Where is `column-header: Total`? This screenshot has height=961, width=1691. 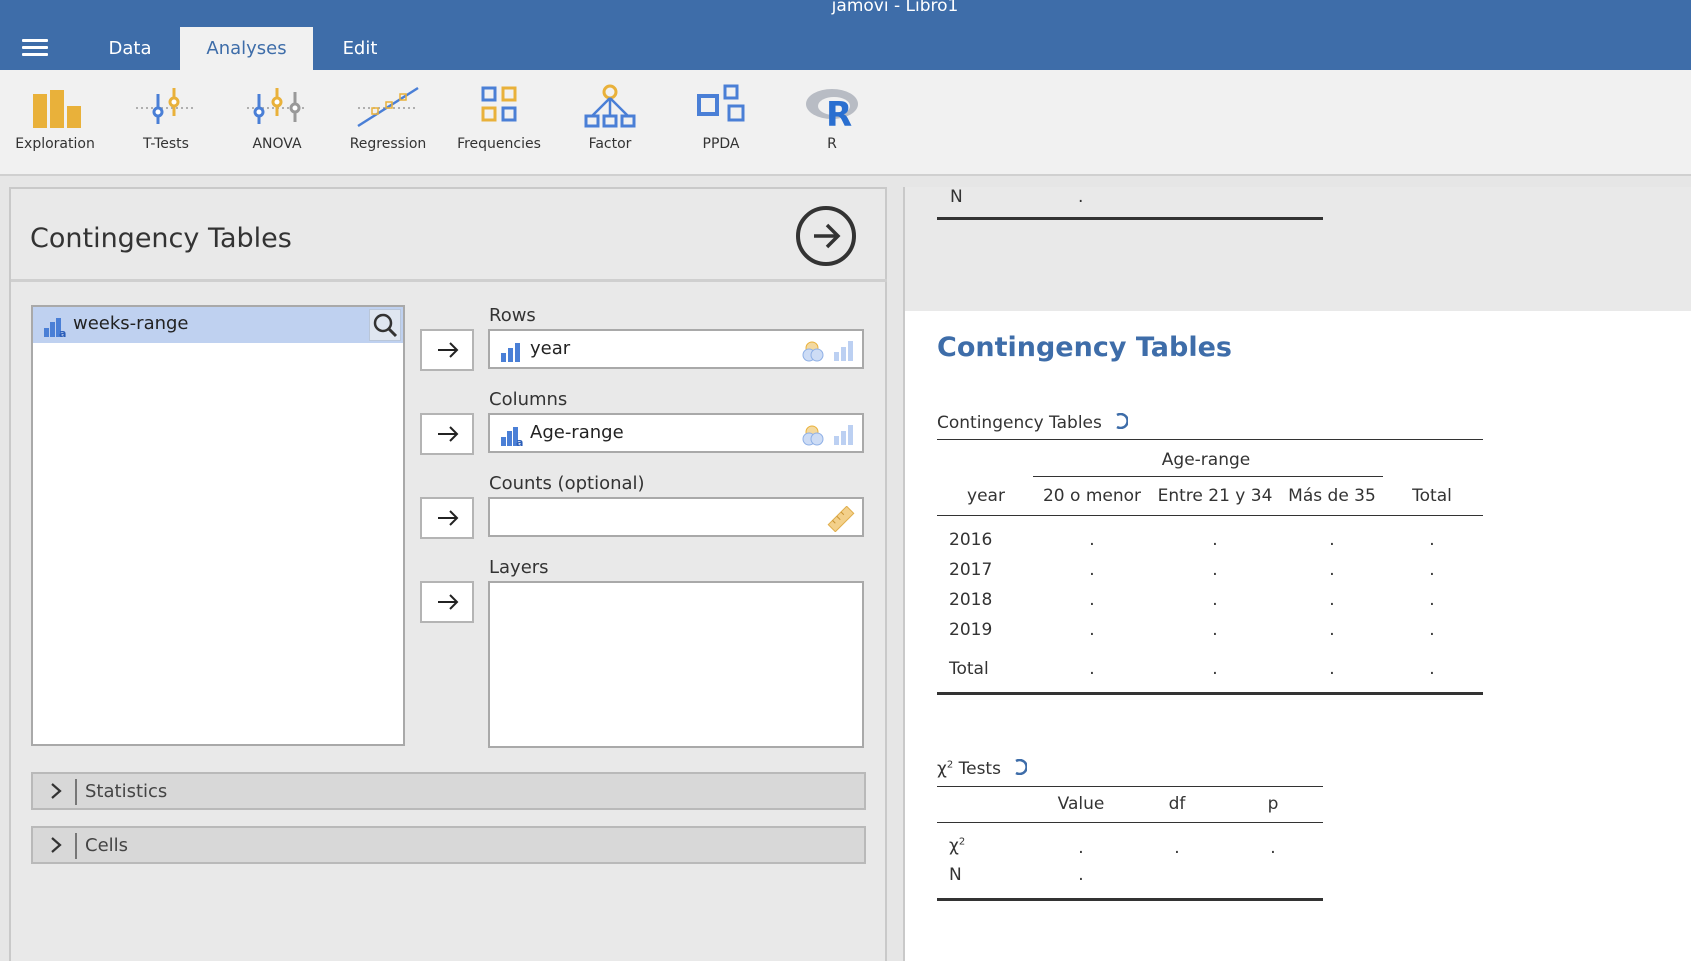
column-header: Total is located at coordinates (1432, 496).